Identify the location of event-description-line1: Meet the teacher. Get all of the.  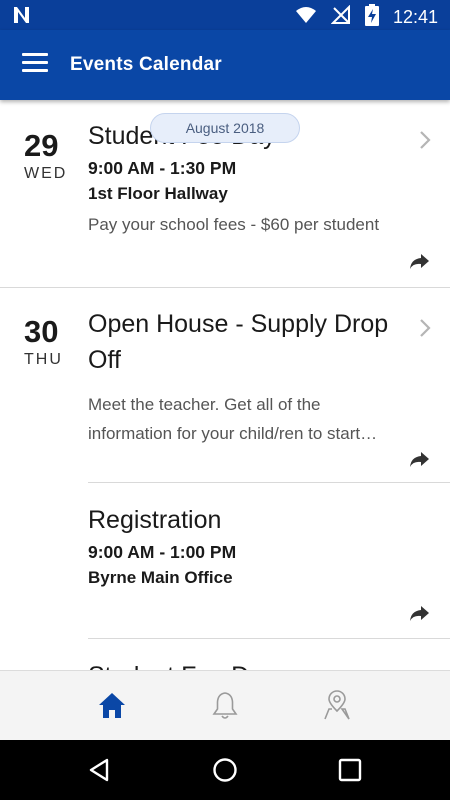
(204, 404).